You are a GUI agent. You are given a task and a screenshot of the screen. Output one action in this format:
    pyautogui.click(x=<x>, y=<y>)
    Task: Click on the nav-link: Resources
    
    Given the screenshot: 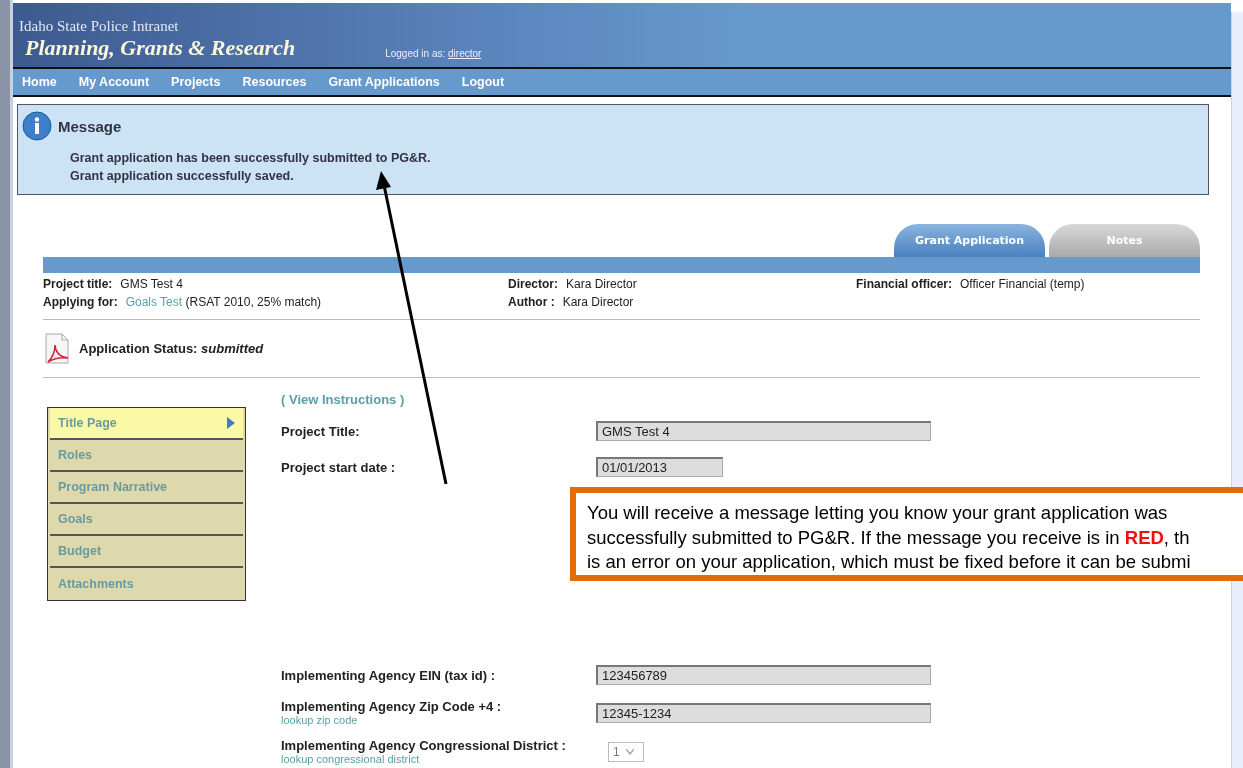 What is the action you would take?
    pyautogui.click(x=274, y=82)
    